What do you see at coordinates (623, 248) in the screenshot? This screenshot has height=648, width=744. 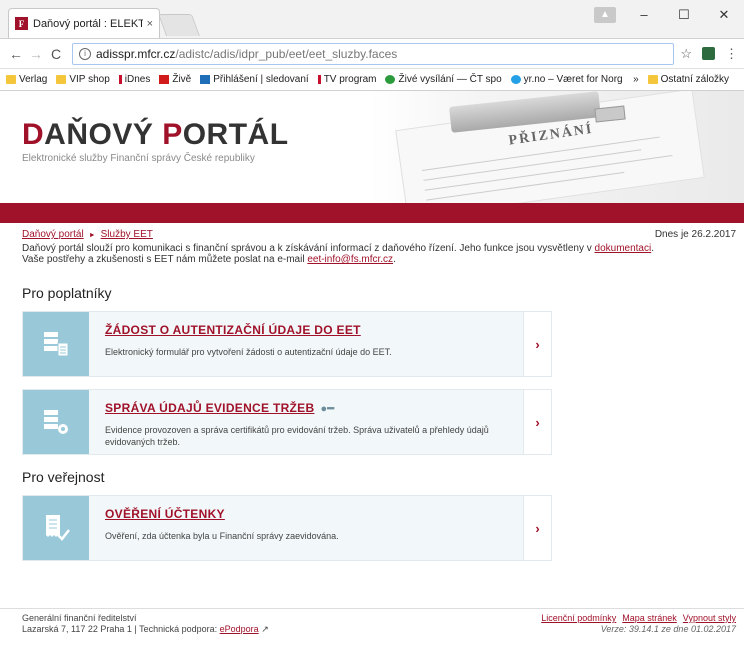 I see `documentation-link: dokumentaci` at bounding box center [623, 248].